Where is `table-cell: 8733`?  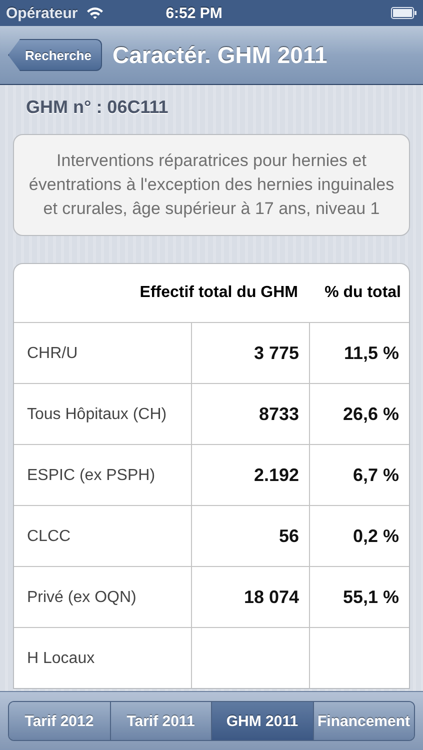
table-cell: 8733 is located at coordinates (278, 414).